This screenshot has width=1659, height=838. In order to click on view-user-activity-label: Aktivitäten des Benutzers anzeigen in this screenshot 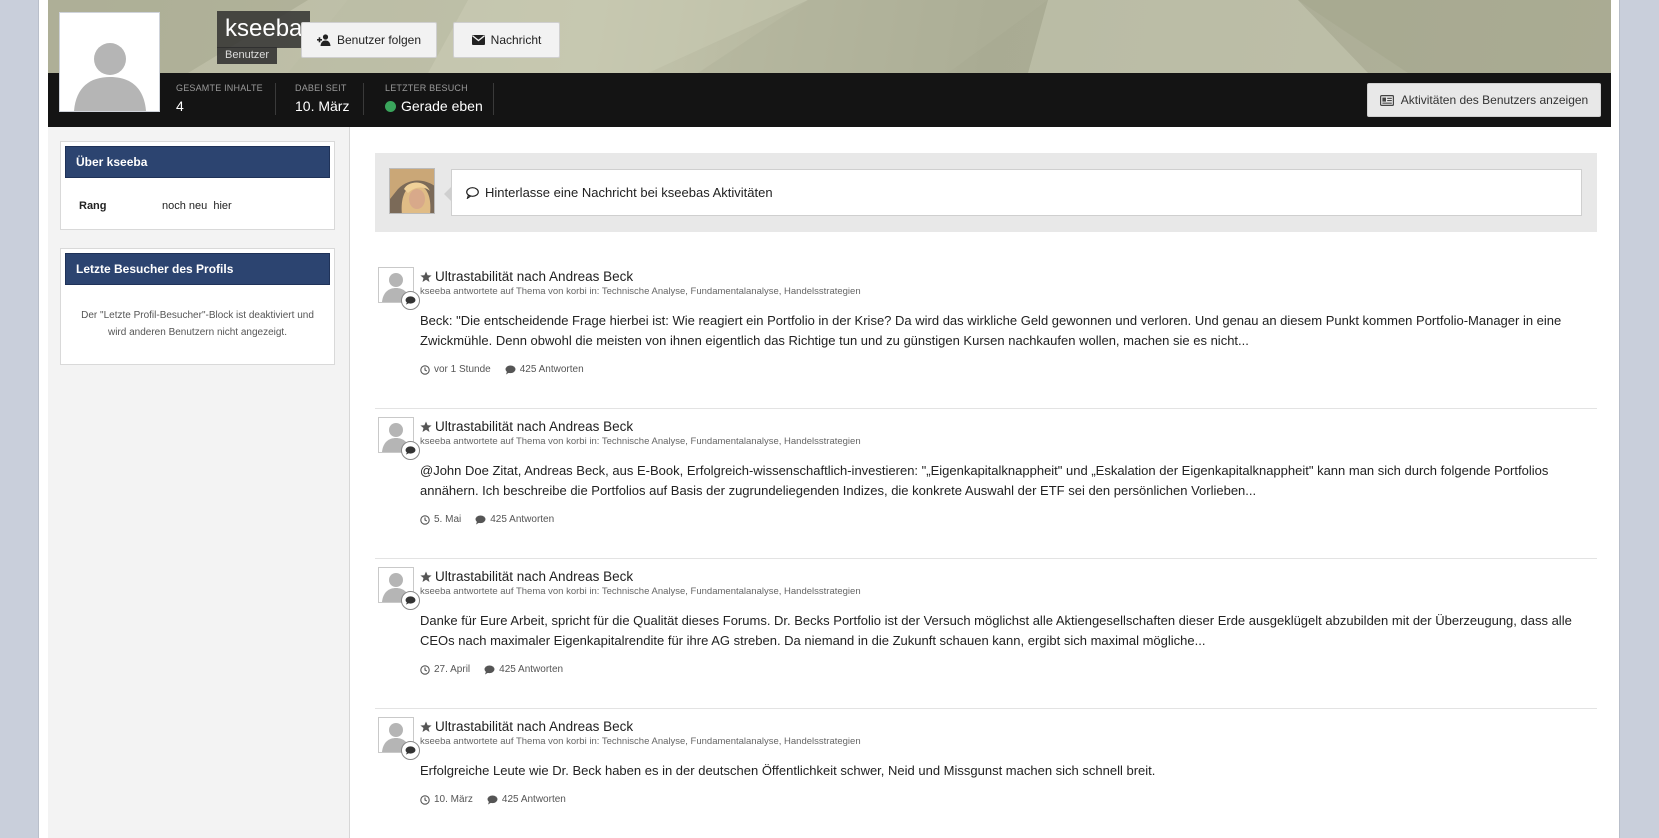, I will do `click(1494, 100)`.